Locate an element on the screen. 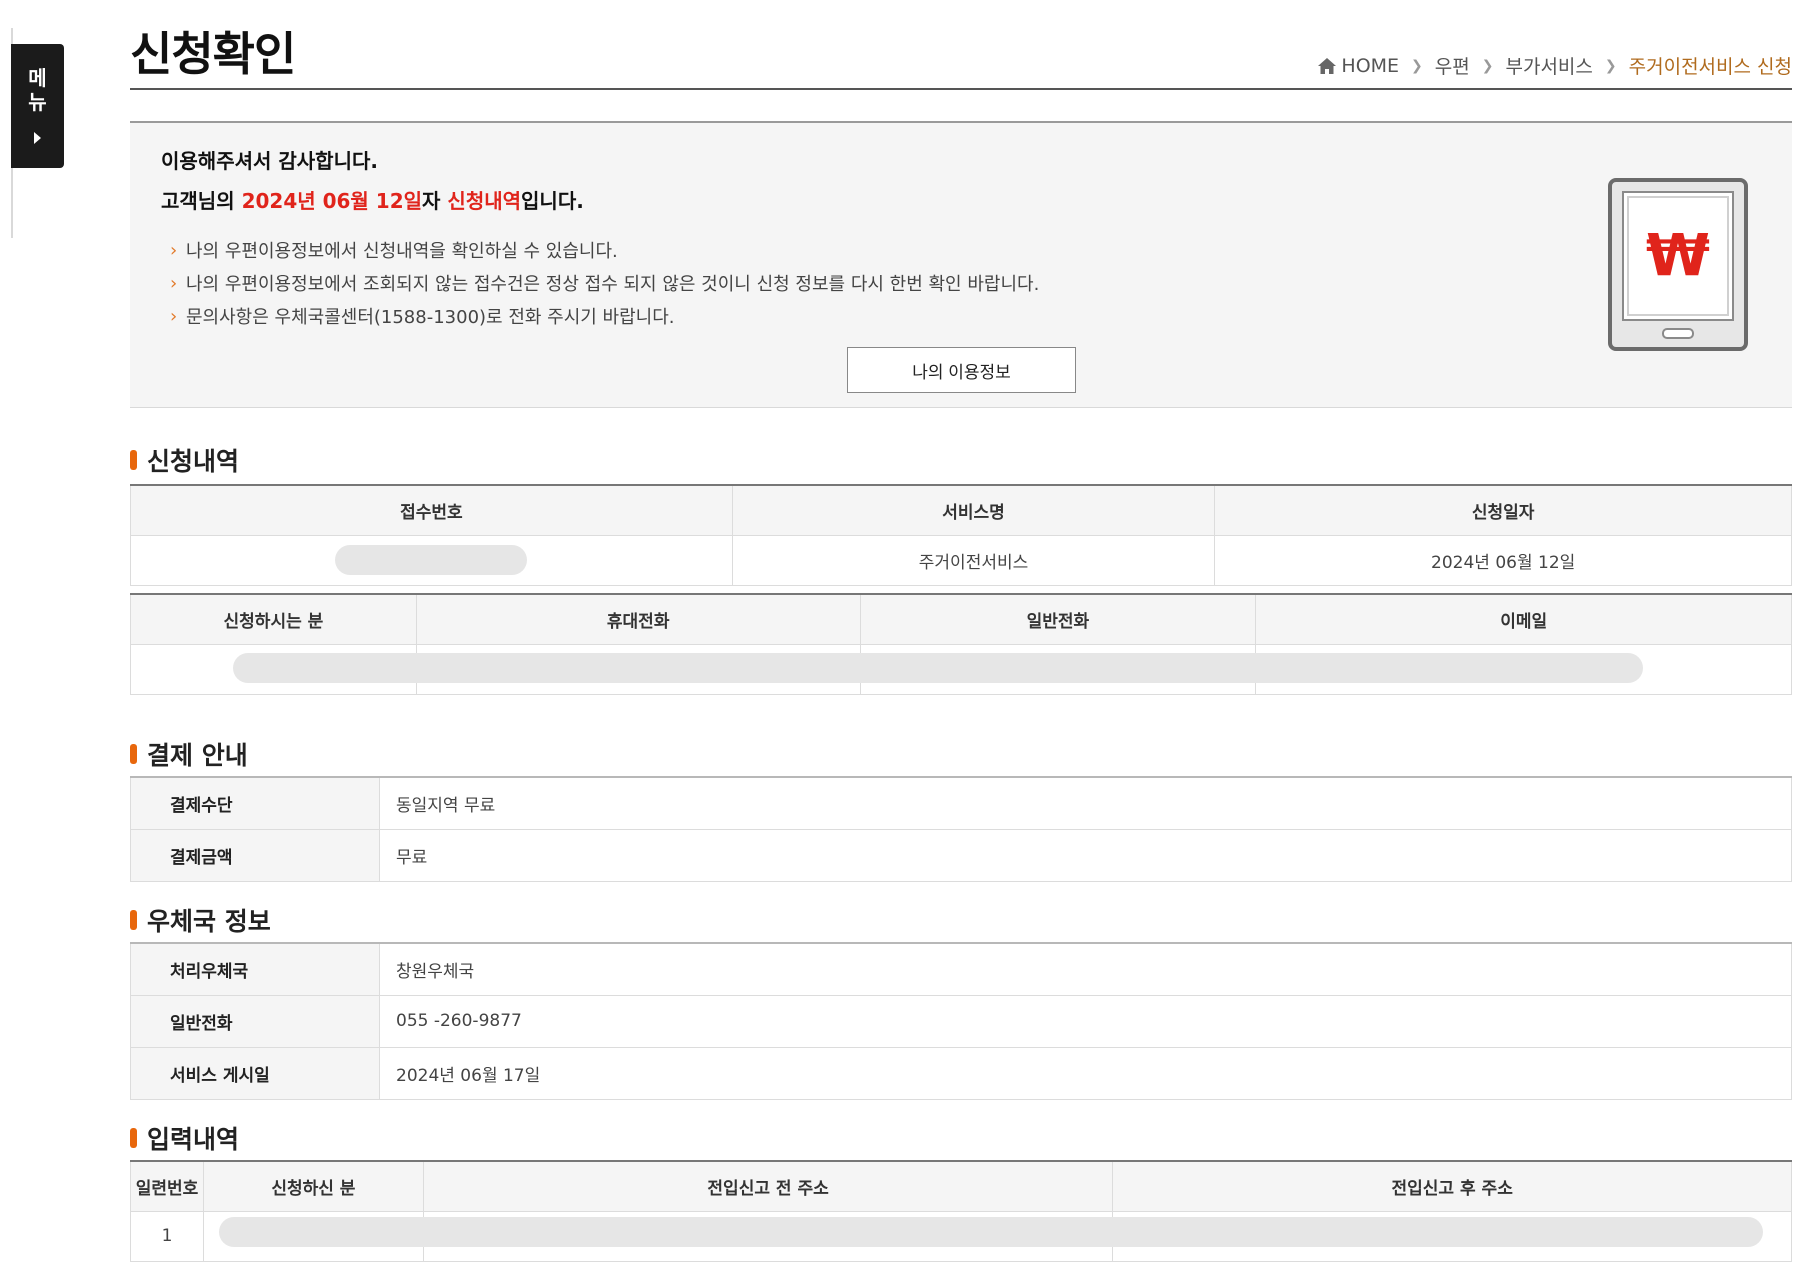 This screenshot has height=1266, width=1813. application-date-cell: 2024년 06월 12일 is located at coordinates (1503, 560).